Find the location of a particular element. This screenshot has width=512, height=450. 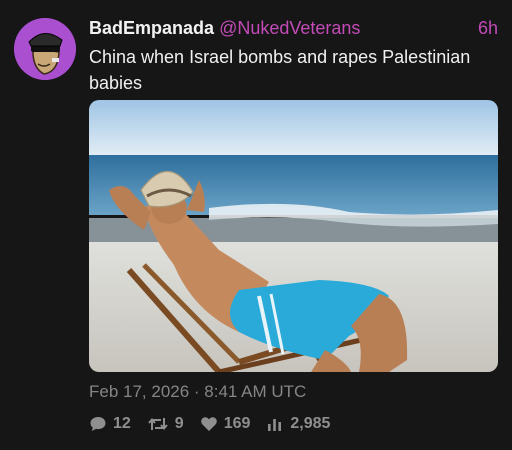

retweet-button: 9 is located at coordinates (165, 424).